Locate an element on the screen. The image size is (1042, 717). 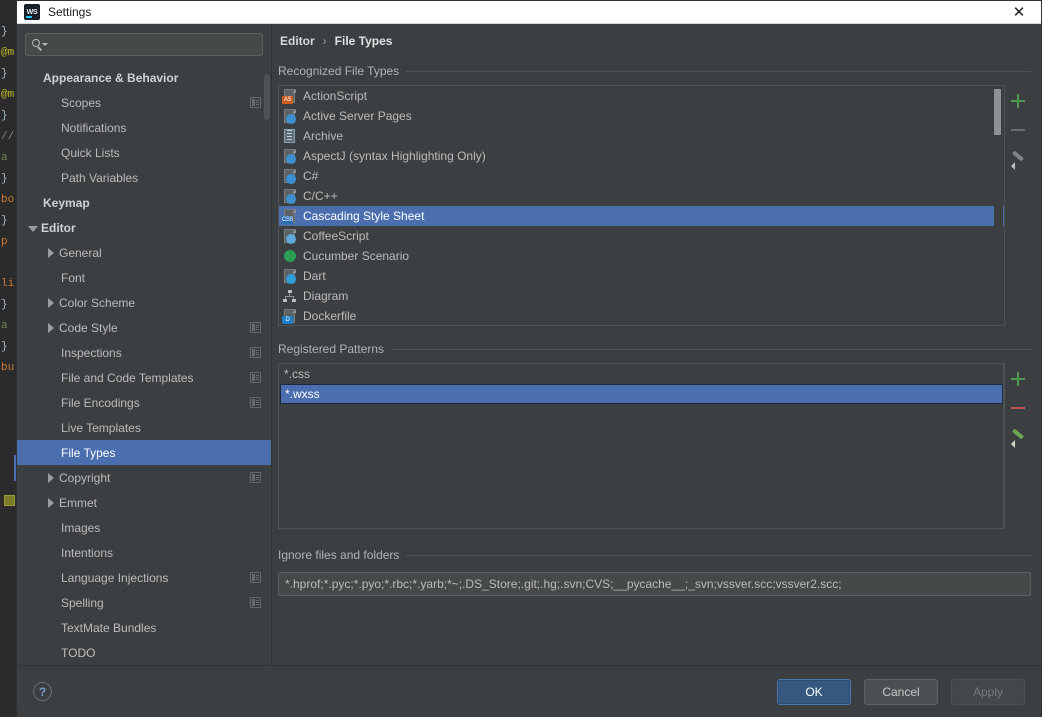
sidebar-item-label: Inspections is located at coordinates (91, 352).